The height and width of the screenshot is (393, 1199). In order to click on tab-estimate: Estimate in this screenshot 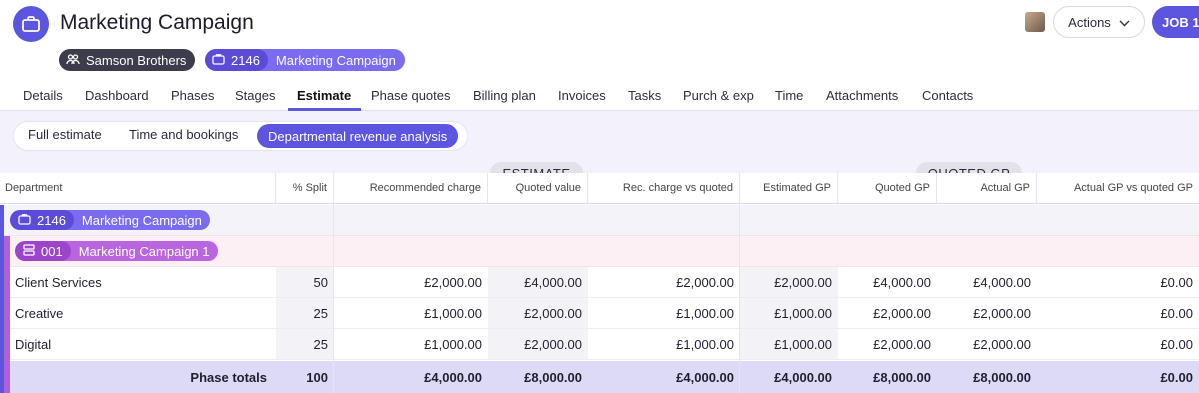, I will do `click(324, 95)`.